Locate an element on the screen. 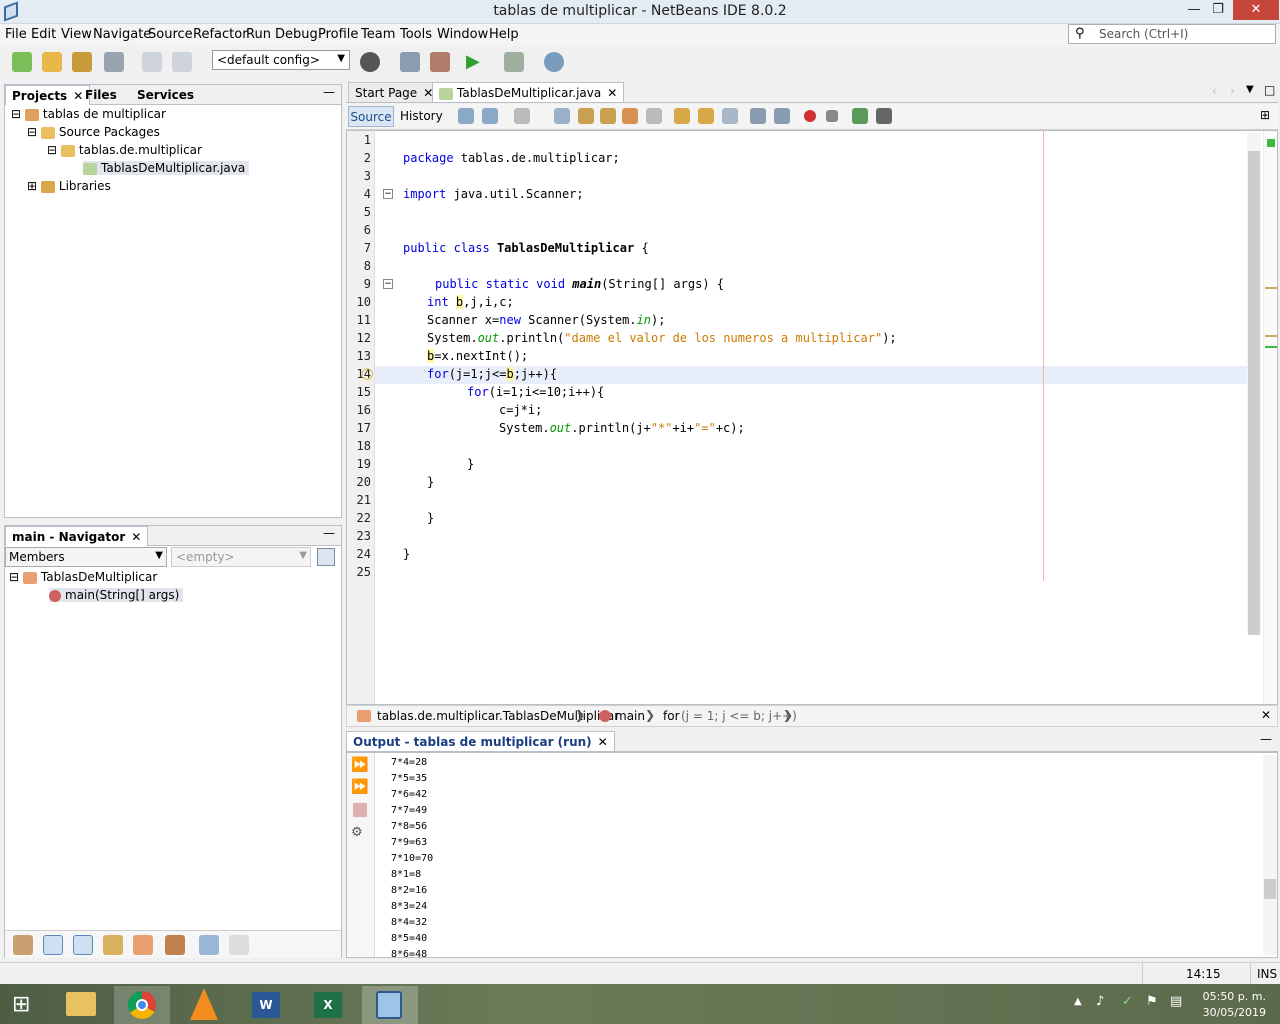 The width and height of the screenshot is (1280, 1024). clean-build-hammer-icon is located at coordinates (410, 62).